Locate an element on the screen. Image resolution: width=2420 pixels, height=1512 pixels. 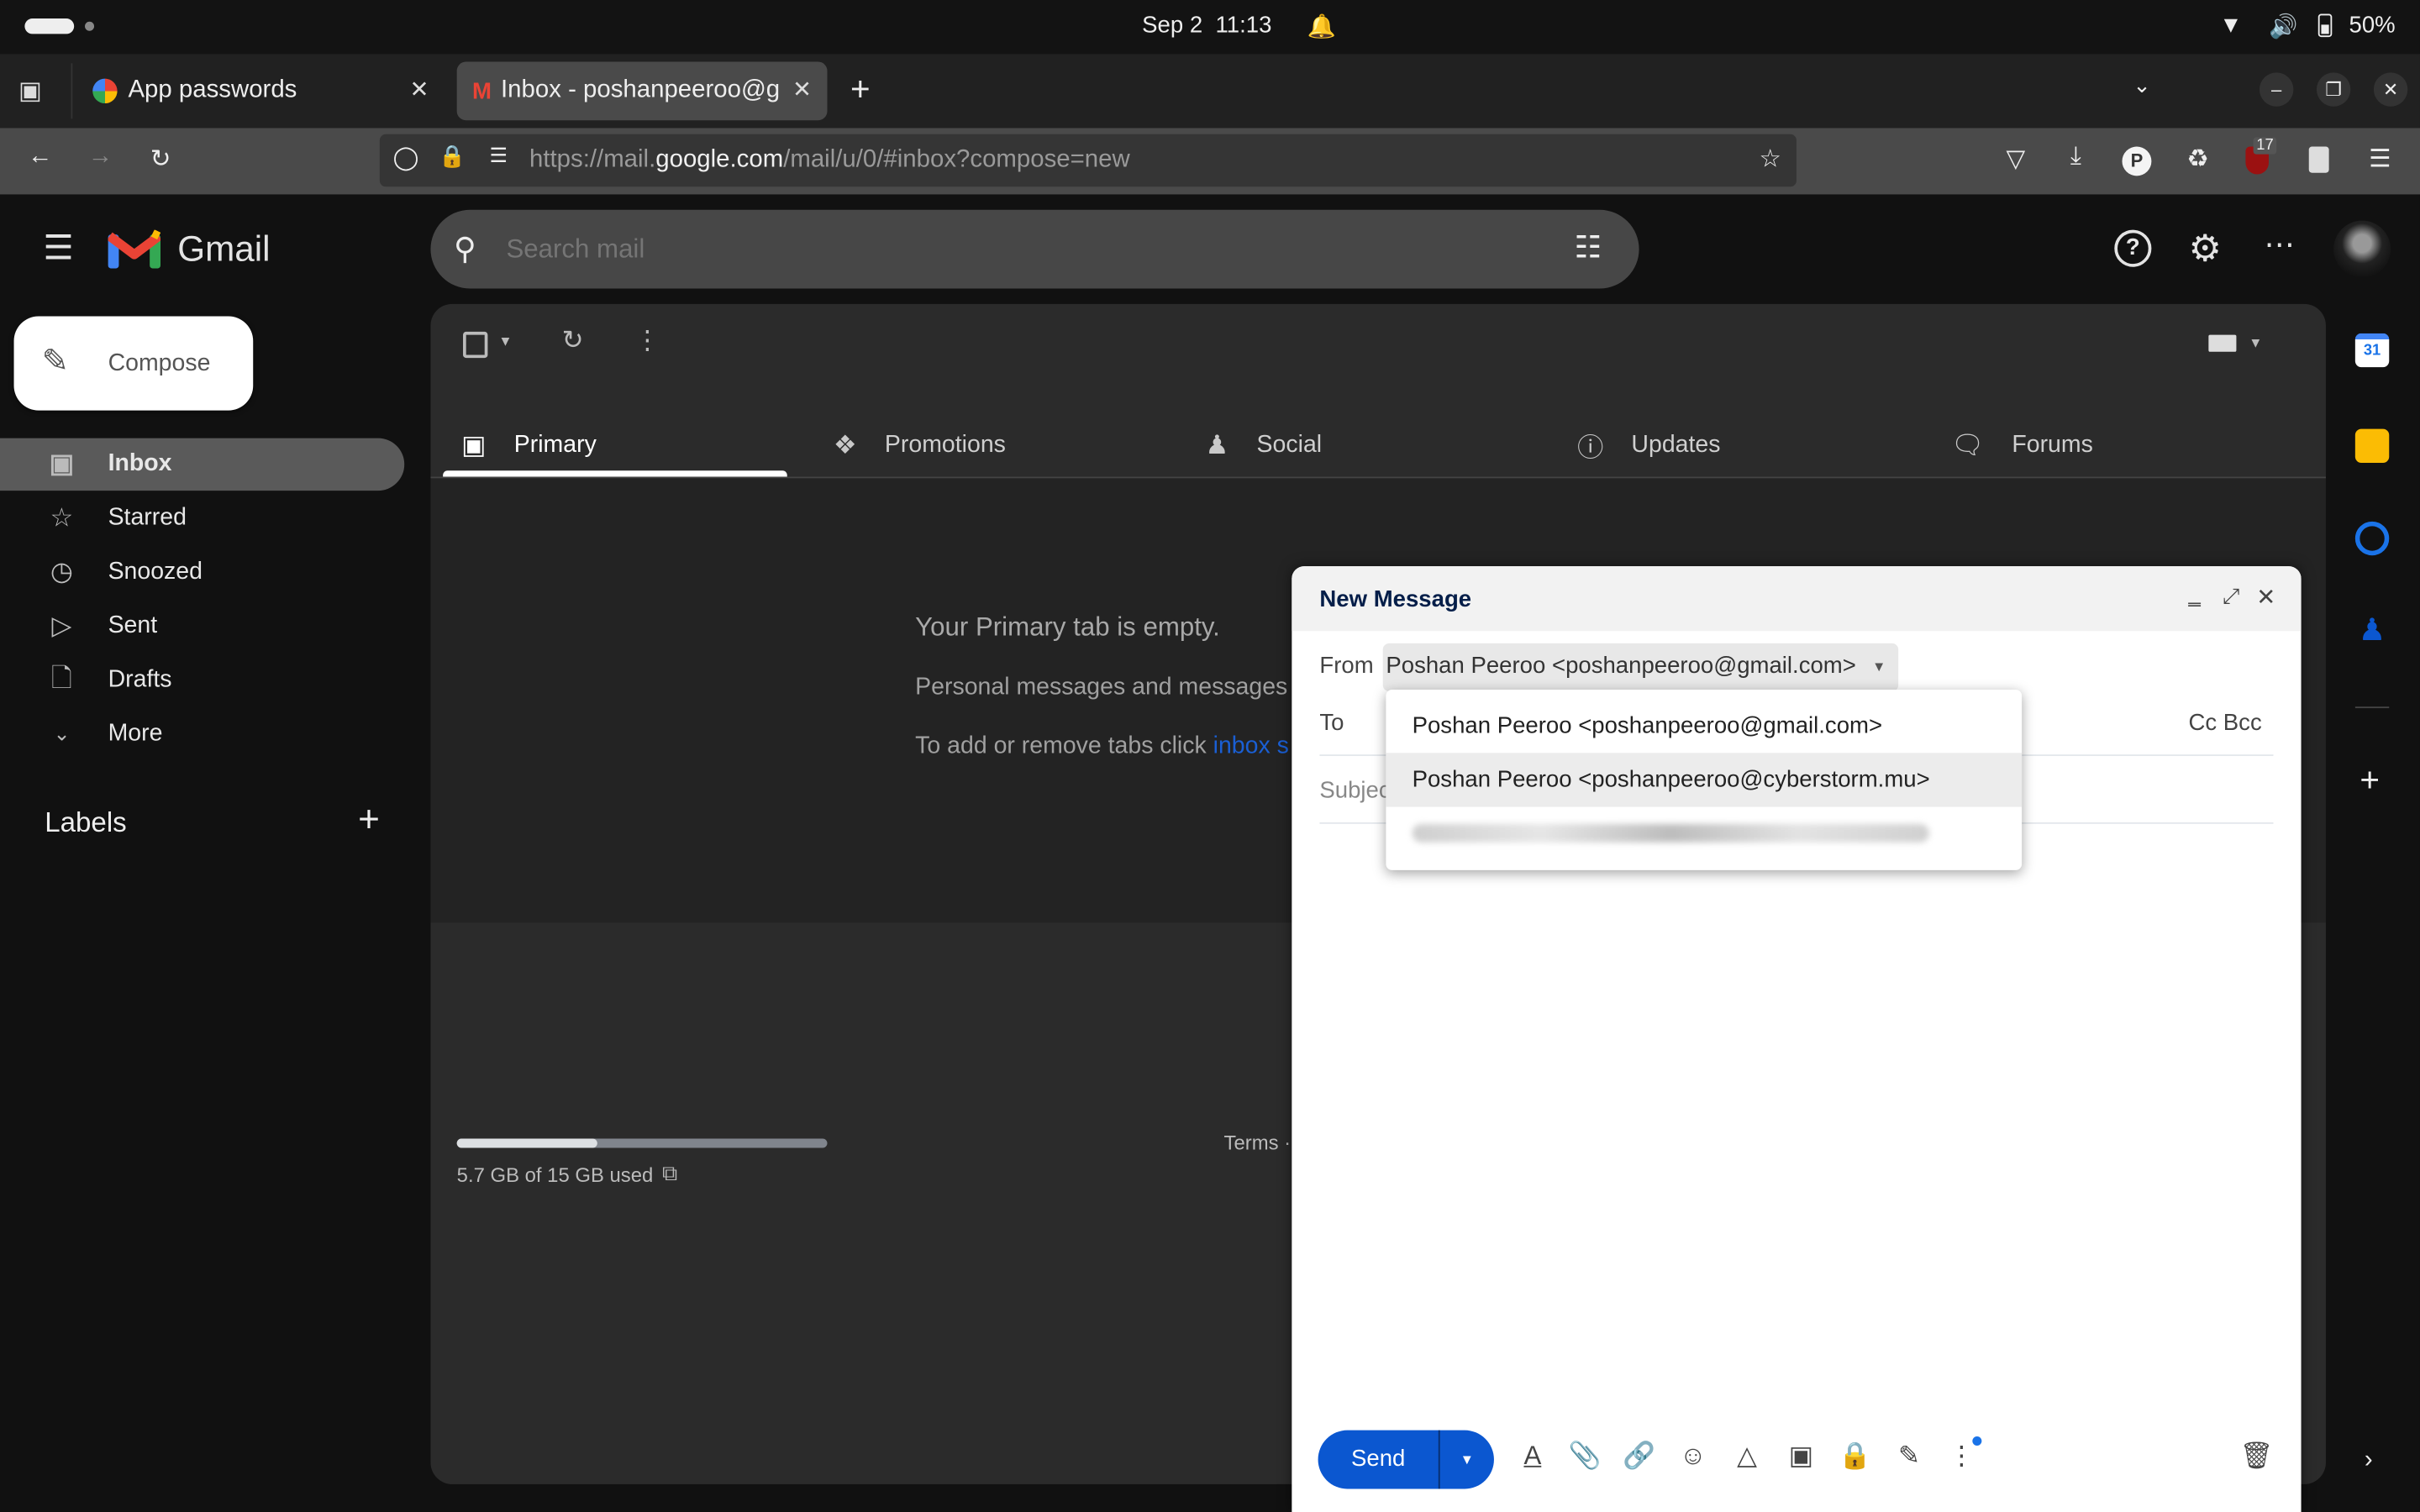
drive-icon: △ is located at coordinates (1746, 1457).